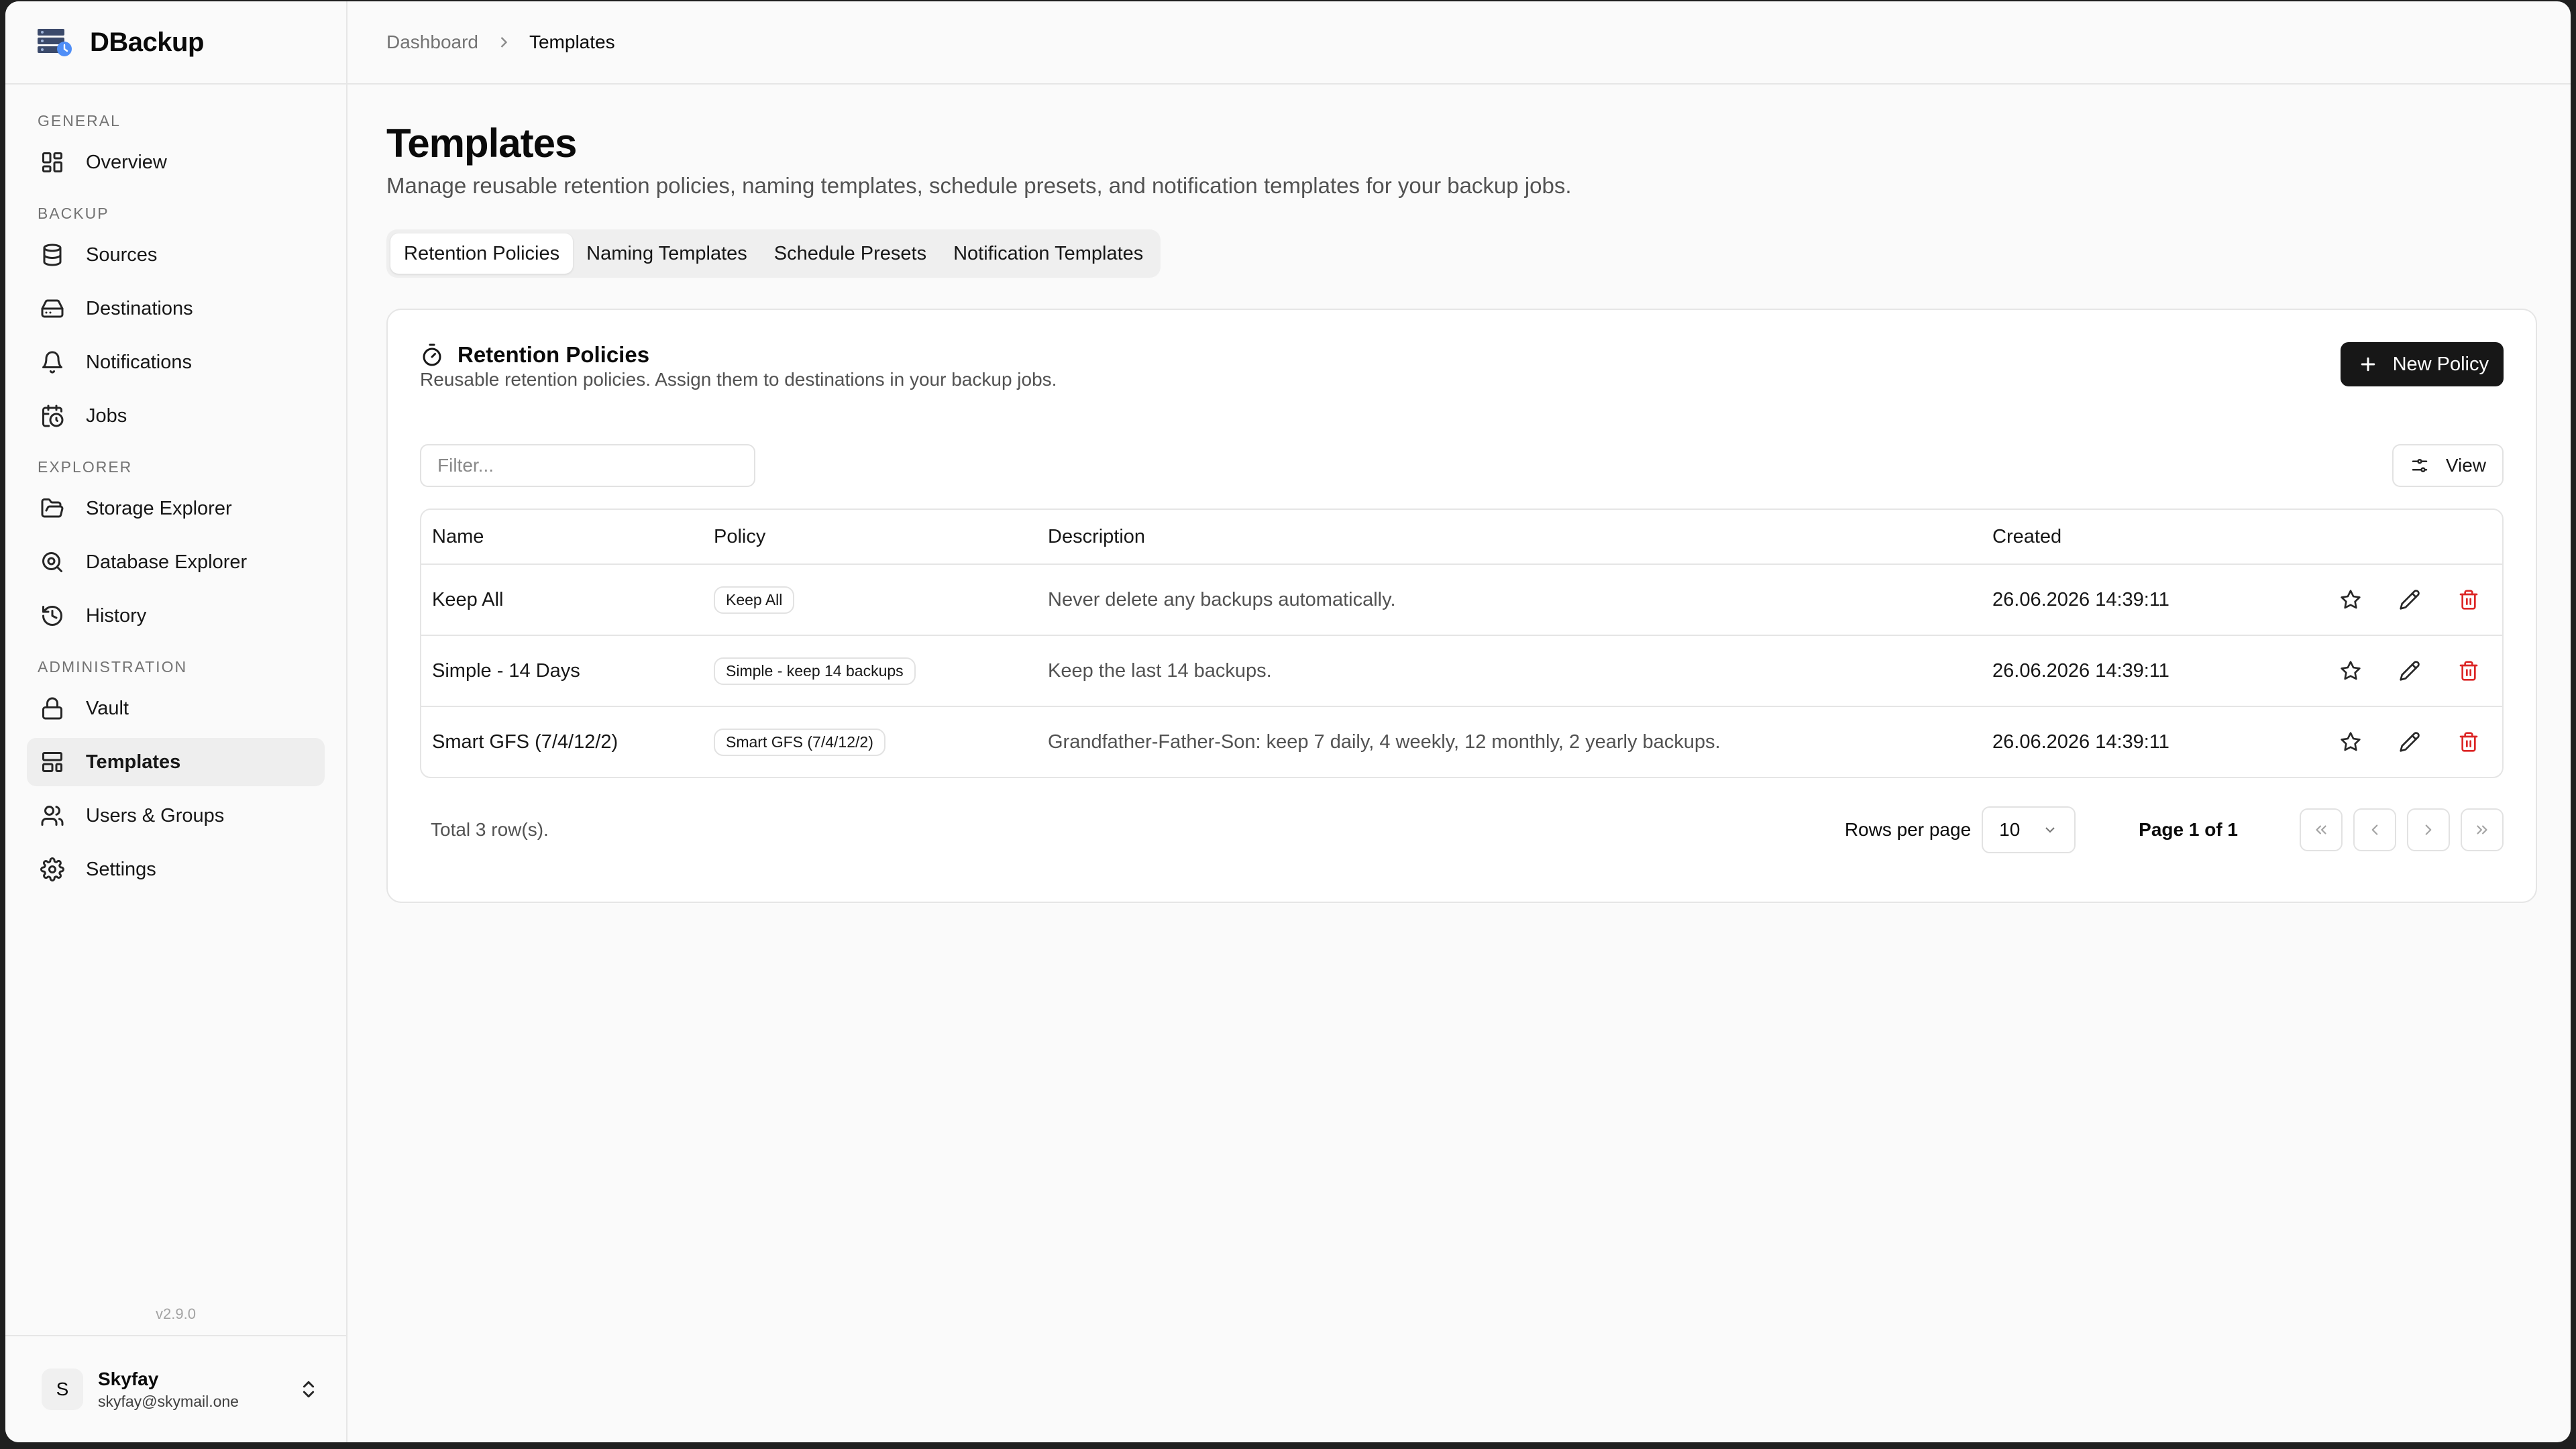 The width and height of the screenshot is (2576, 1449). What do you see at coordinates (147, 42) in the screenshot?
I see `app-name: DBackup` at bounding box center [147, 42].